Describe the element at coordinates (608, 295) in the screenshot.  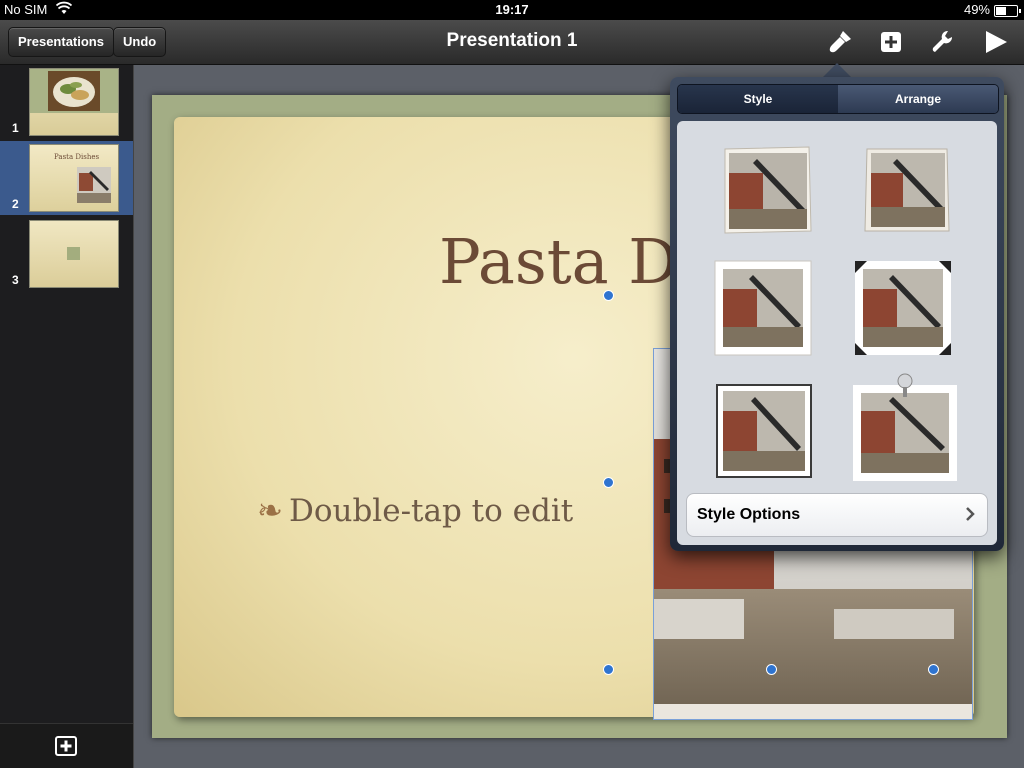
I see `resize-handle-top-left` at that location.